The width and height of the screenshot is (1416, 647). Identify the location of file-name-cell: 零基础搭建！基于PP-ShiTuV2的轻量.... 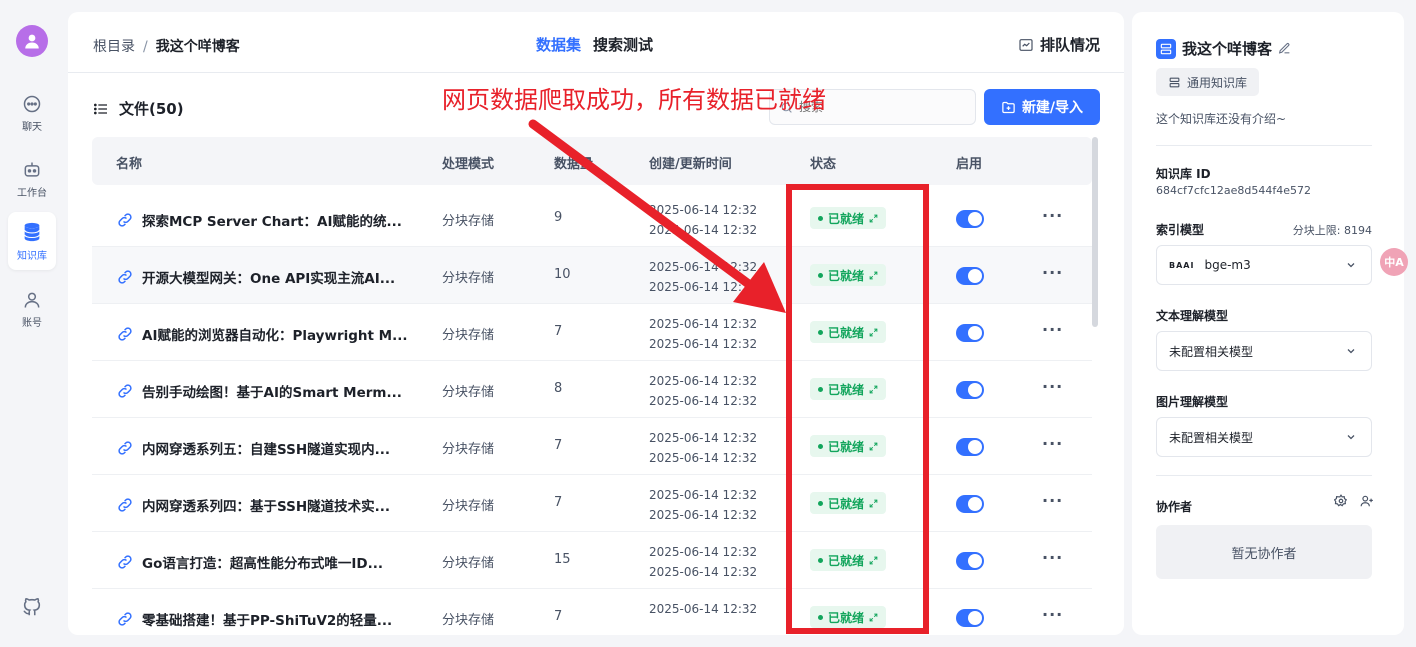
(254, 619).